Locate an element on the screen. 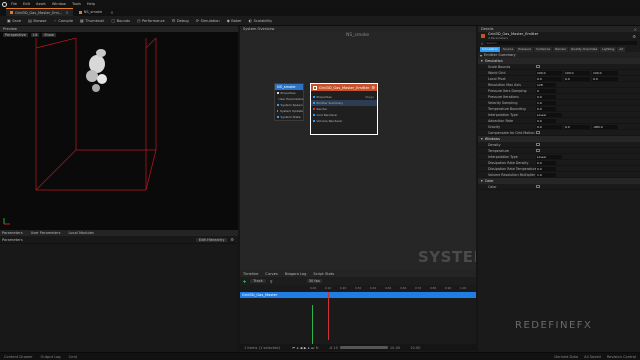 This screenshot has width=640, height=360. property-value-field: -980.0 is located at coordinates (605, 126).